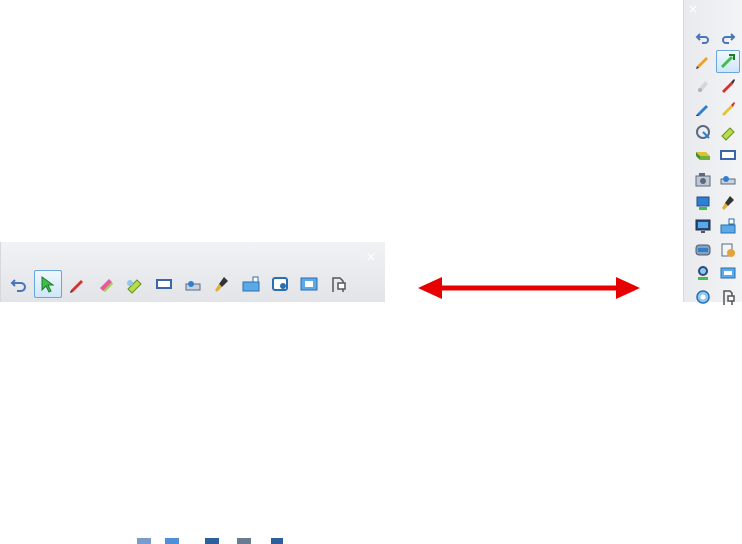  I want to click on fill-tool-icon, so click(728, 202).